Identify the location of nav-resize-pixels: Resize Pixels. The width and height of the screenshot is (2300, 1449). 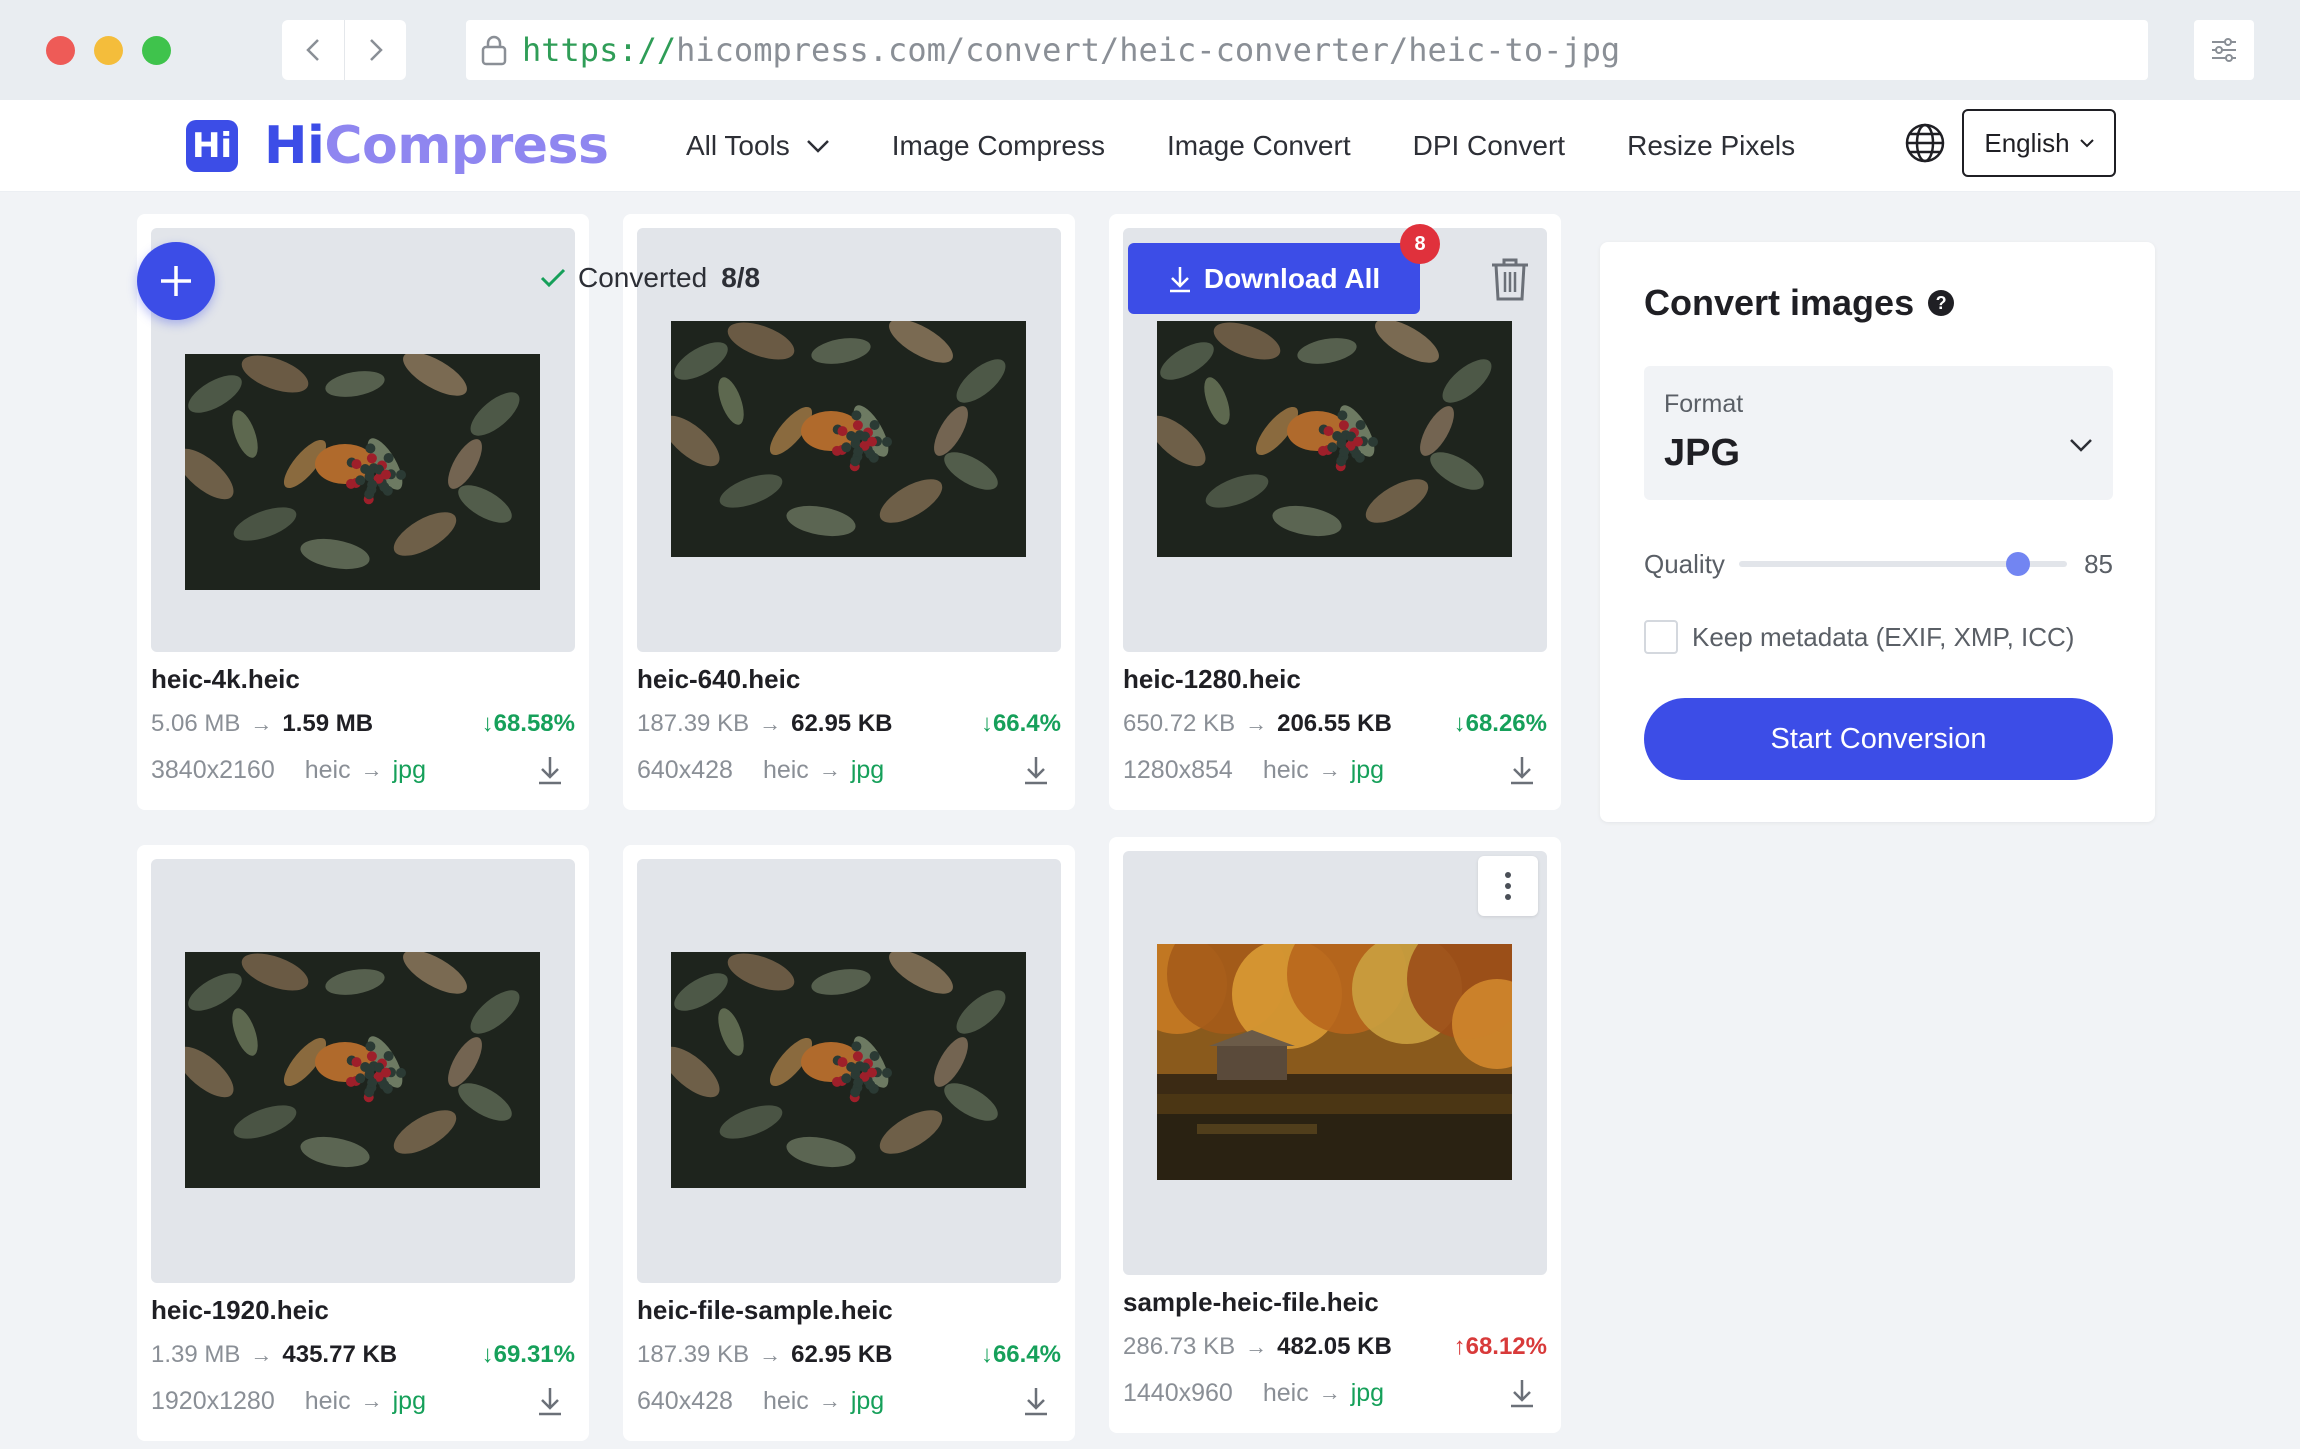
(1711, 146).